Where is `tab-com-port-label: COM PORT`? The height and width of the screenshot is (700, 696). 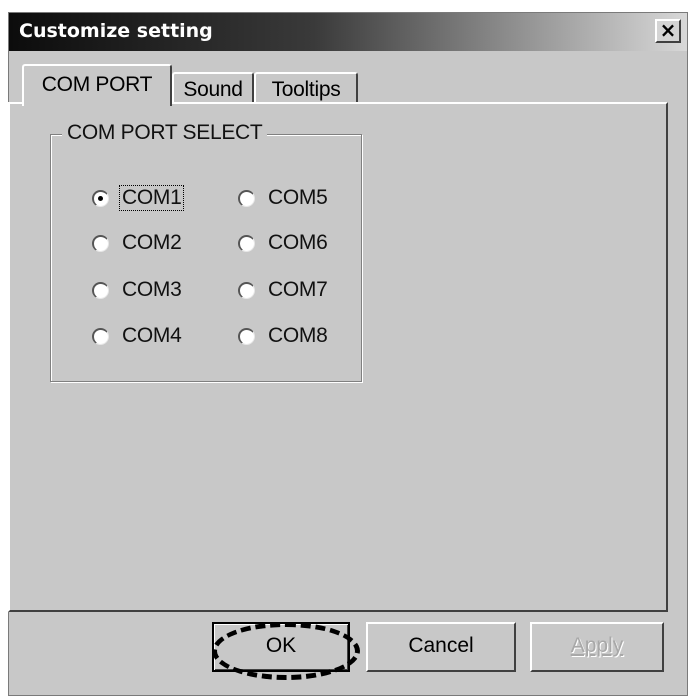 tab-com-port-label: COM PORT is located at coordinates (97, 84).